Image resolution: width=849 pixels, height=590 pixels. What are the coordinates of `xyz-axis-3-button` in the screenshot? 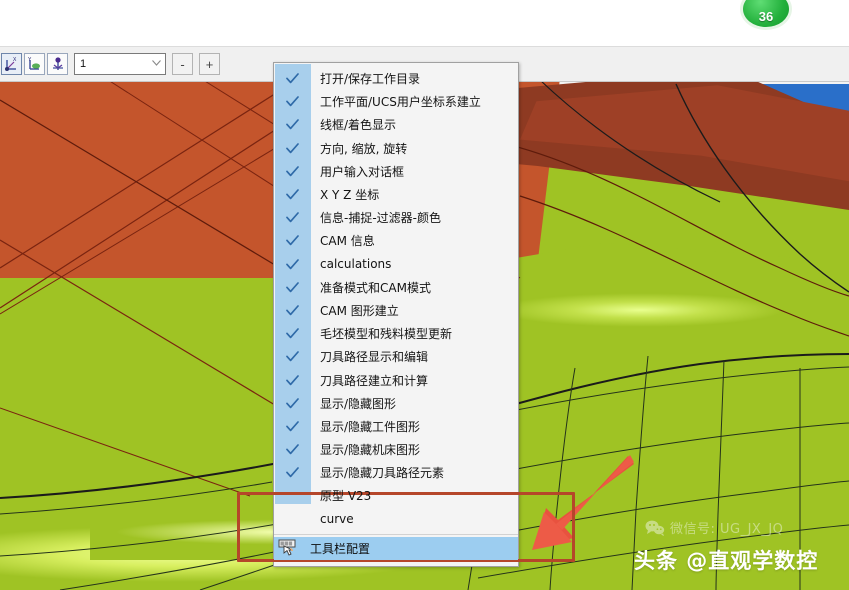 It's located at (57, 64).